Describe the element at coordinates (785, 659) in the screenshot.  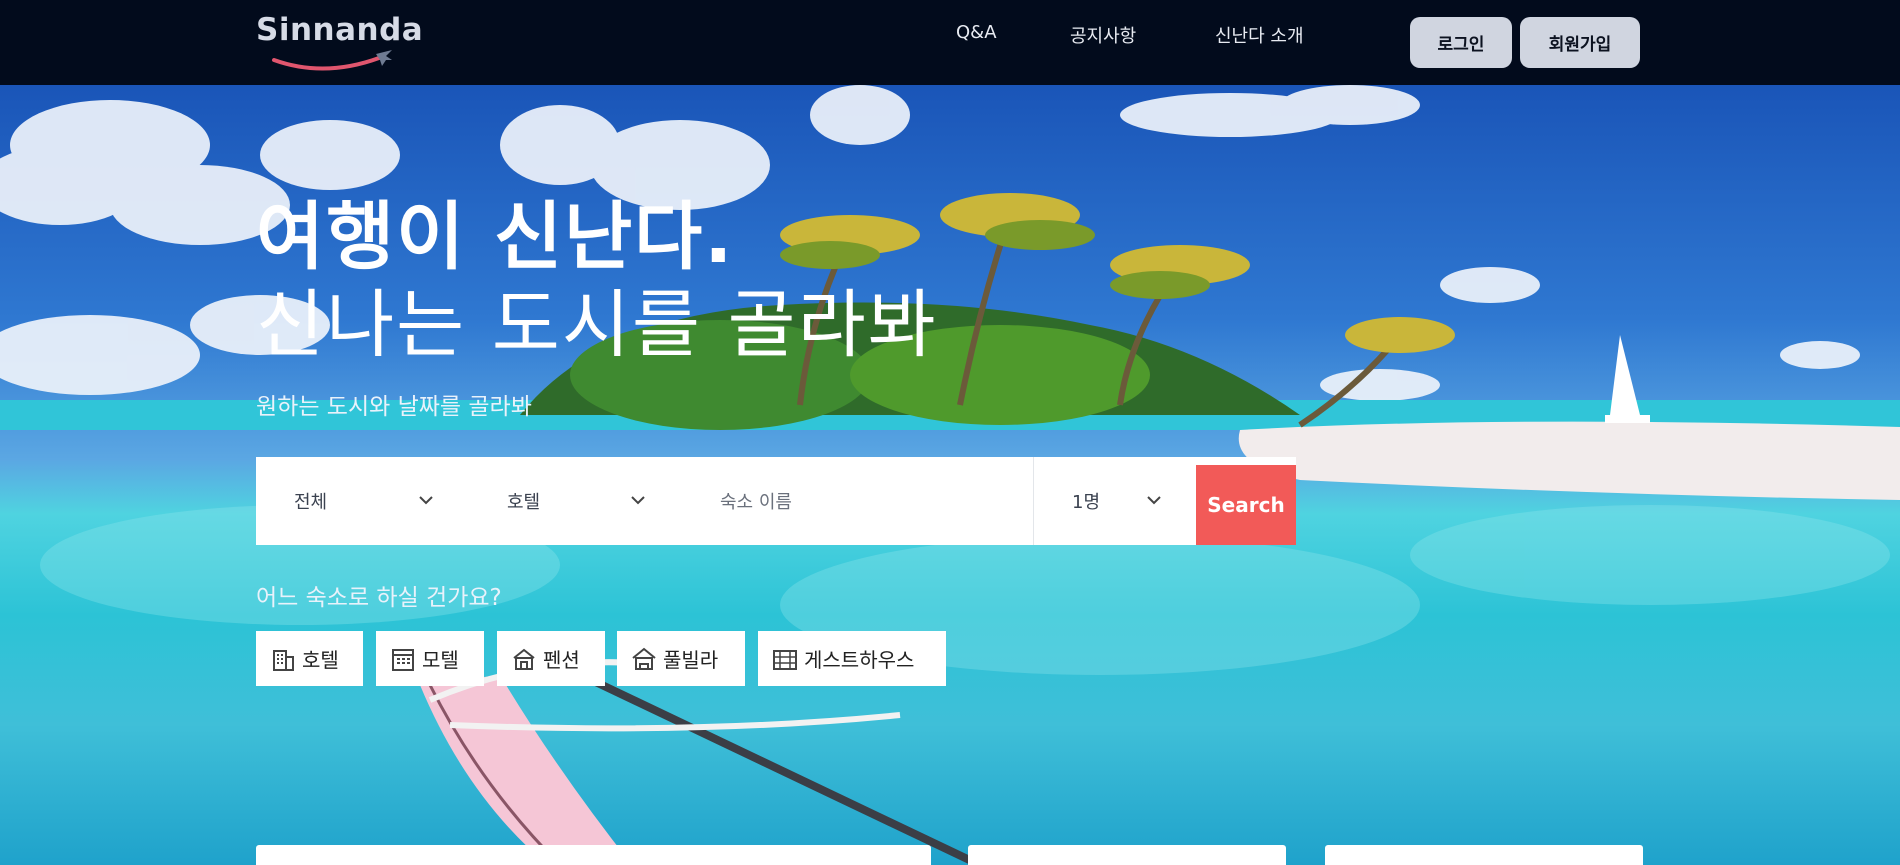
I see `guesthouse-icon` at that location.